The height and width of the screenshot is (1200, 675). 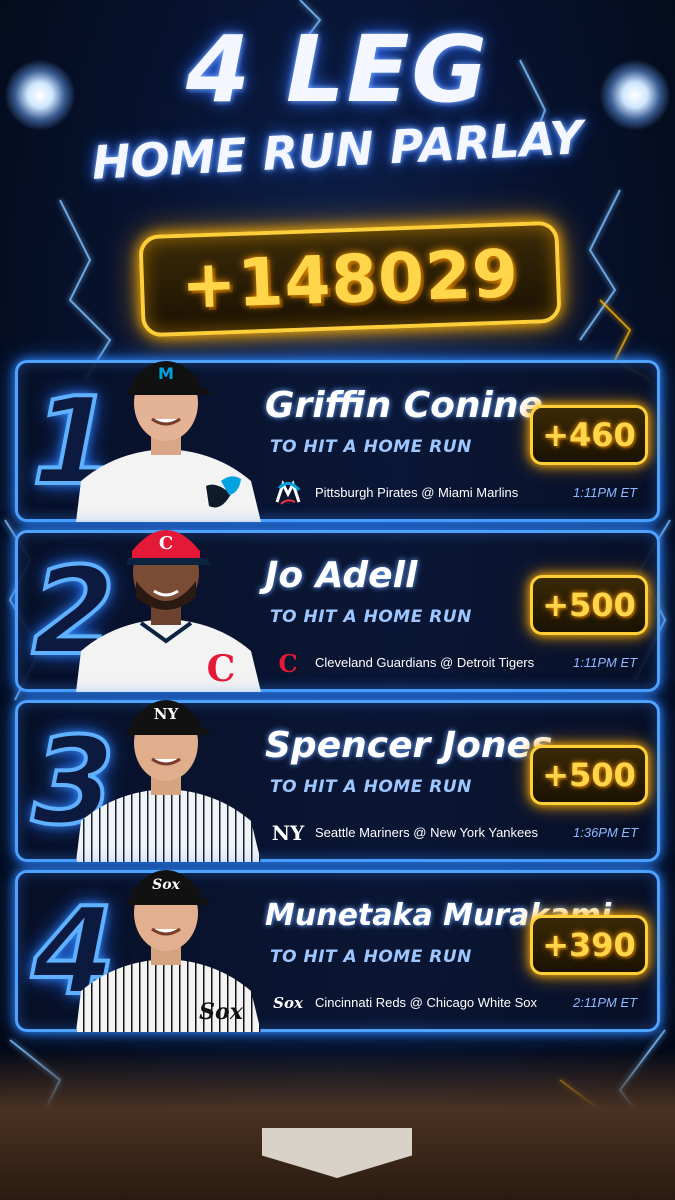 I want to click on matchup-text: Cincinnati Reds @ Chicago White Sox, so click(x=426, y=1002).